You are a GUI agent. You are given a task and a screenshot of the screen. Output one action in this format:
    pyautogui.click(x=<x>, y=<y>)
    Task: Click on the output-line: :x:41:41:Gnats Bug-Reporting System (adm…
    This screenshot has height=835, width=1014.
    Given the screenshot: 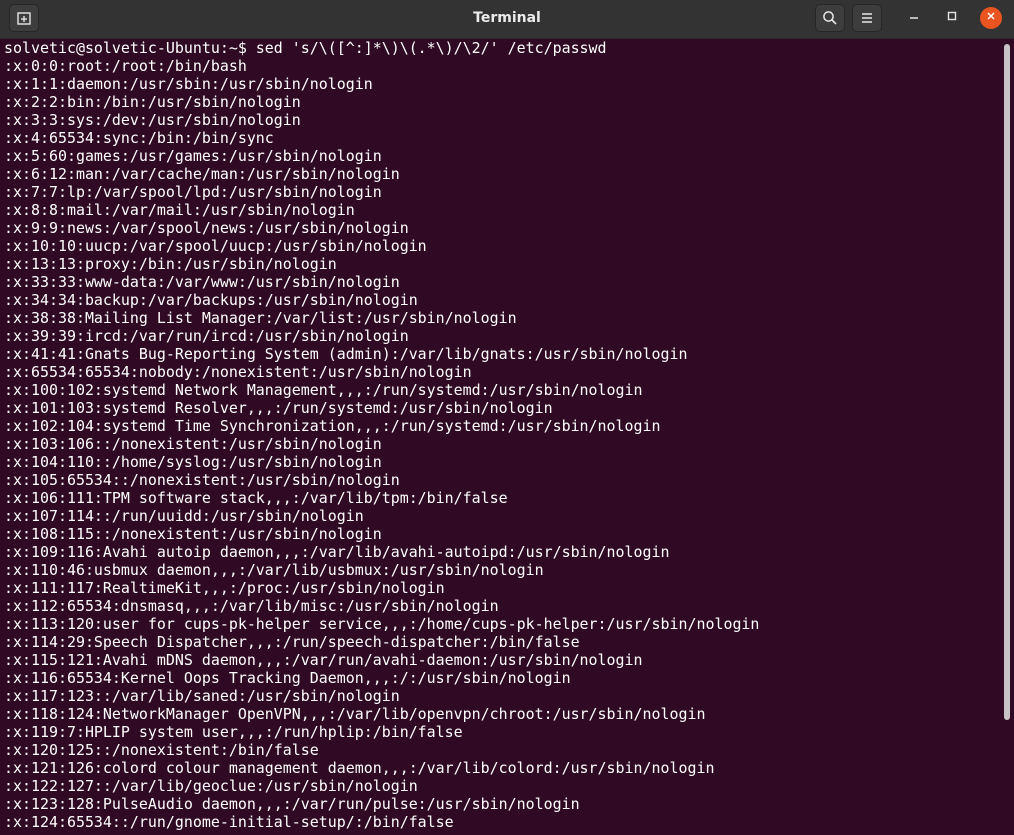 What is the action you would take?
    pyautogui.click(x=346, y=354)
    